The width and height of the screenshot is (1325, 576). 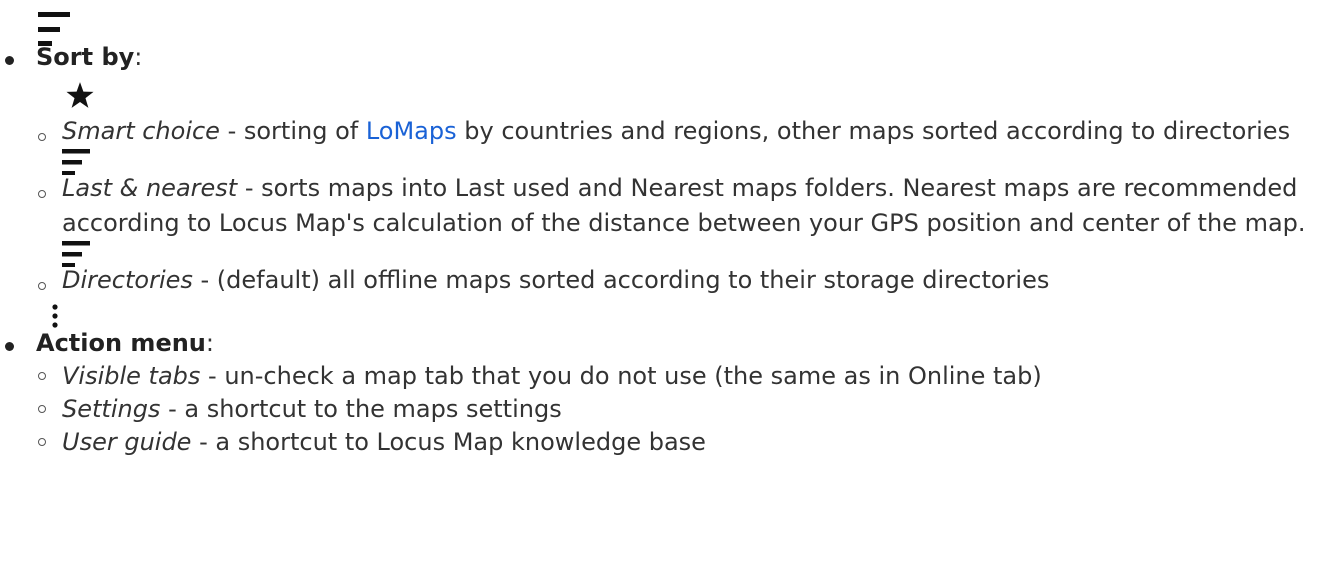 I want to click on action-menu-label: Action menu, so click(x=121, y=343).